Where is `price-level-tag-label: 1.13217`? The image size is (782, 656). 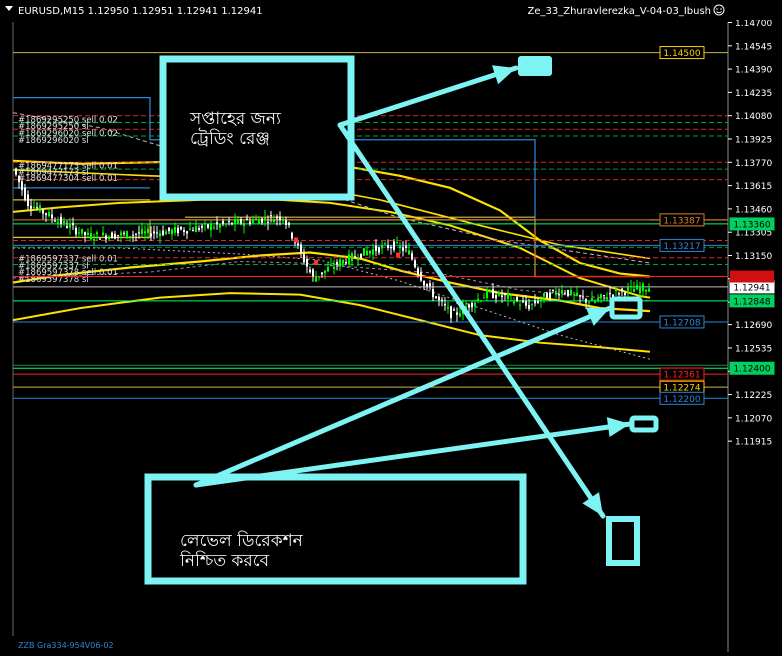
price-level-tag-label: 1.13217 is located at coordinates (681, 247).